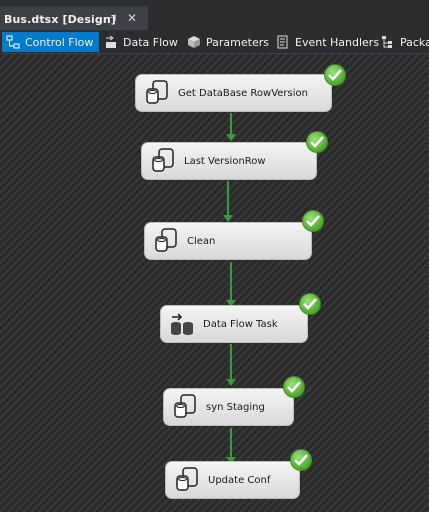 The image size is (429, 512). What do you see at coordinates (243, 93) in the screenshot?
I see `task-label: Get DataBase RowVersion` at bounding box center [243, 93].